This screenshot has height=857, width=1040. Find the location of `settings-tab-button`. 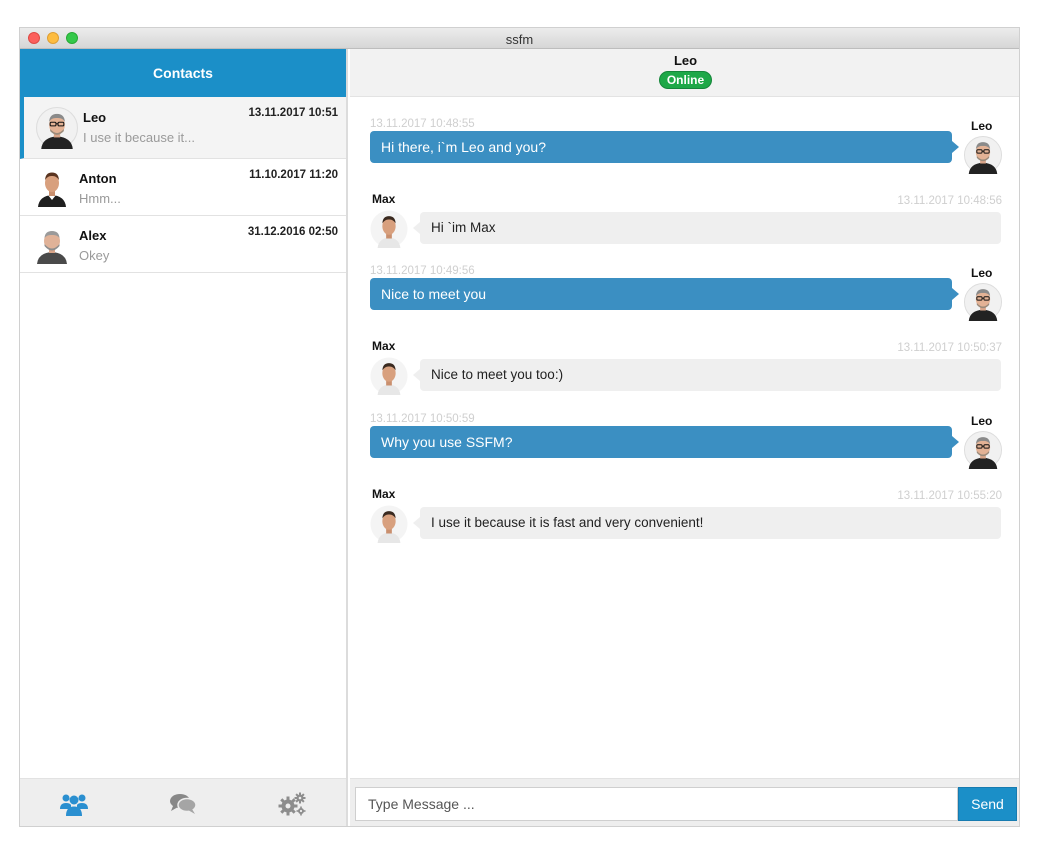

settings-tab-button is located at coordinates (292, 804).